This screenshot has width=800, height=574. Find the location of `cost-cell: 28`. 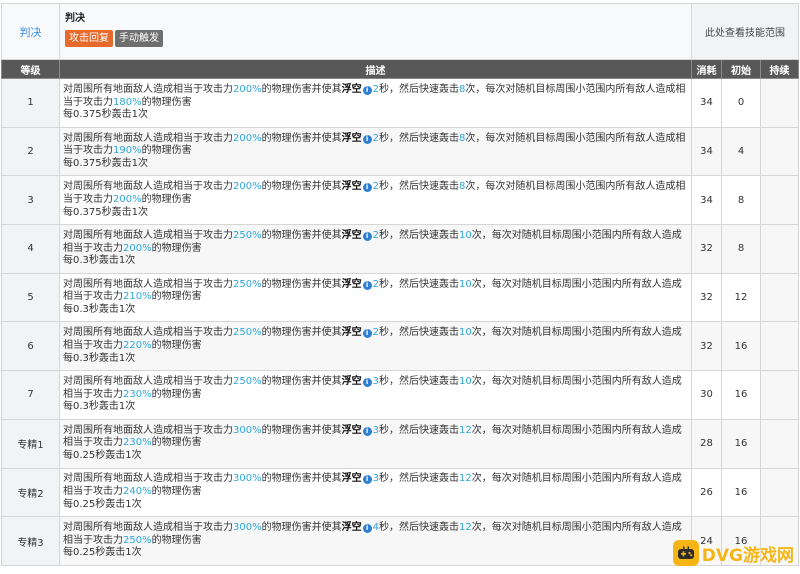

cost-cell: 28 is located at coordinates (706, 443).